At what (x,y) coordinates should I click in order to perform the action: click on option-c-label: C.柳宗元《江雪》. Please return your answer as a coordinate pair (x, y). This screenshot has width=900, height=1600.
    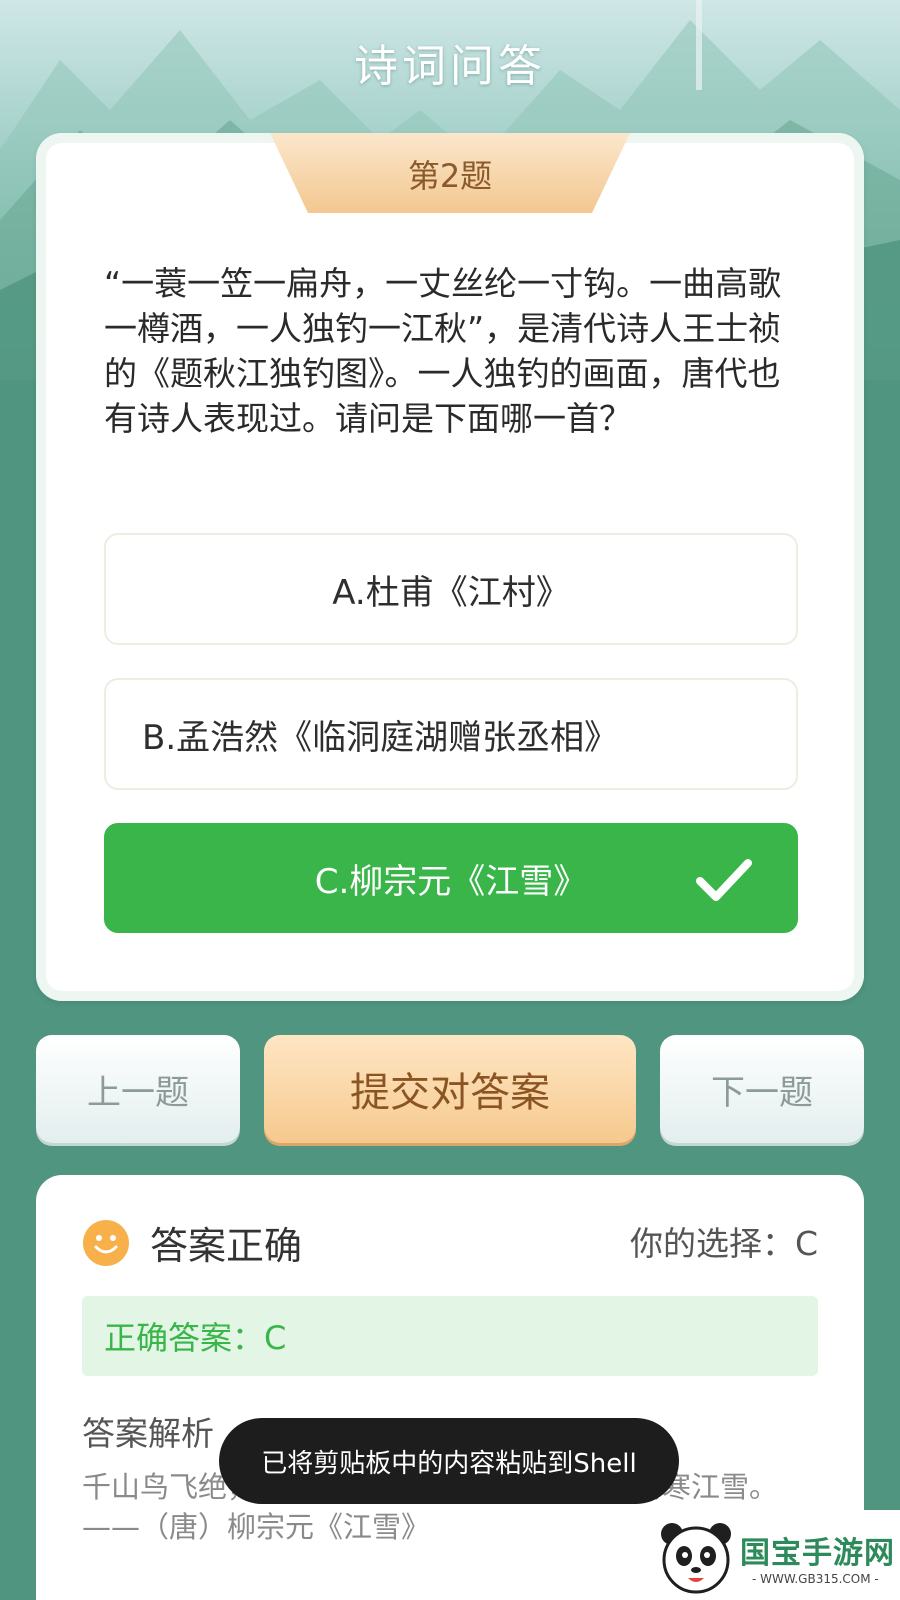
    Looking at the image, I should click on (451, 881).